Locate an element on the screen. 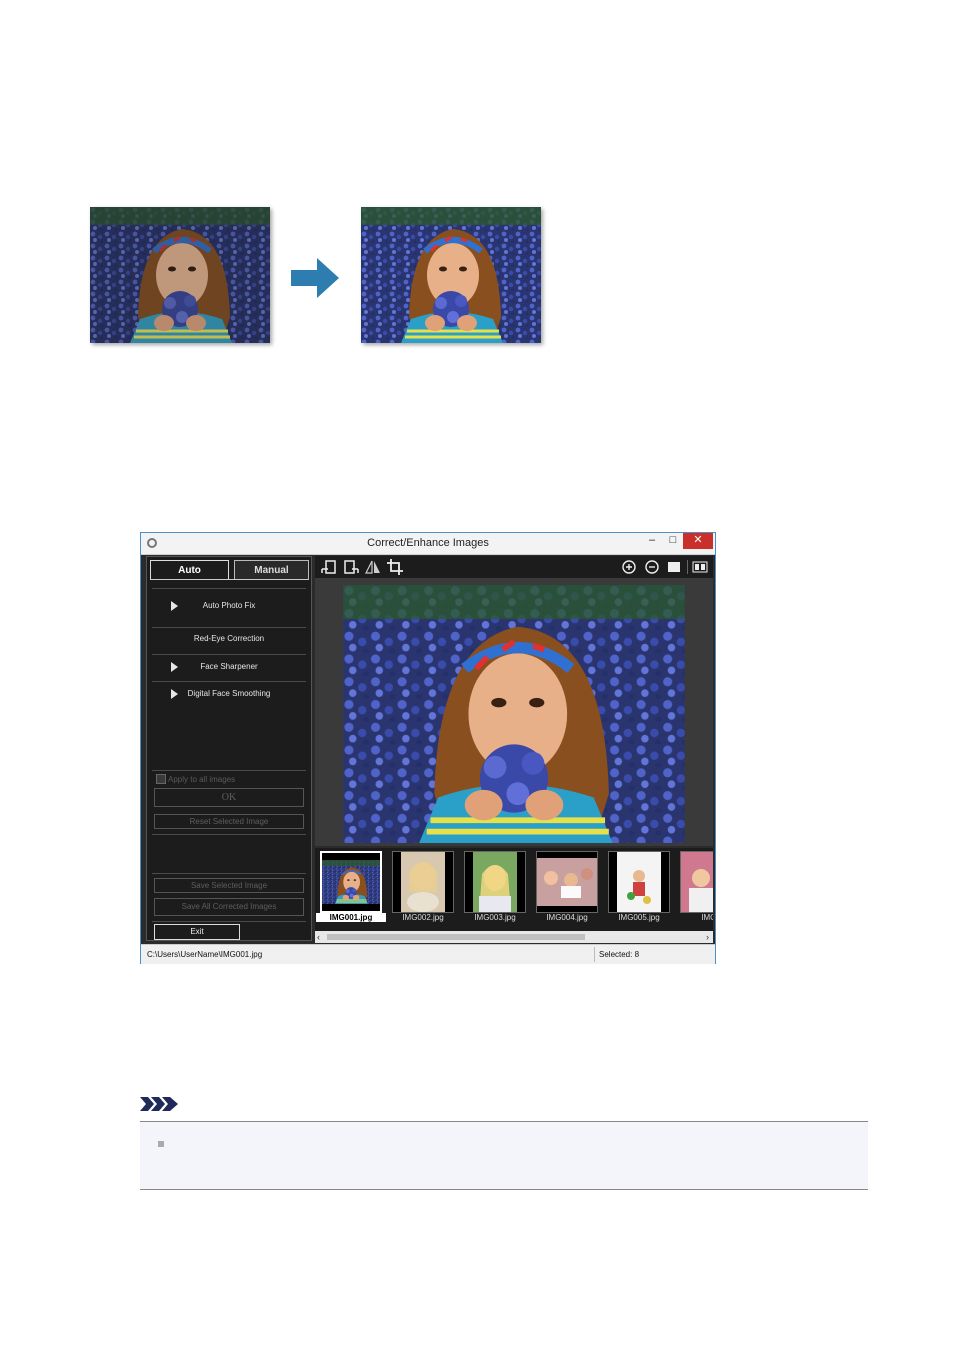 The height and width of the screenshot is (1350, 954). thumbnail-name: IMG001.jpg is located at coordinates (351, 917).